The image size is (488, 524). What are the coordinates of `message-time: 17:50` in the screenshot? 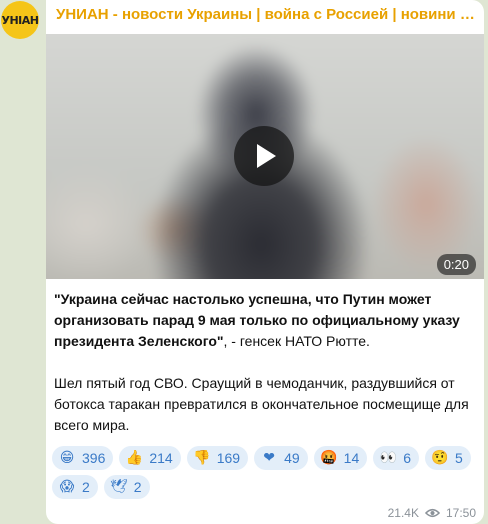 It's located at (460, 513).